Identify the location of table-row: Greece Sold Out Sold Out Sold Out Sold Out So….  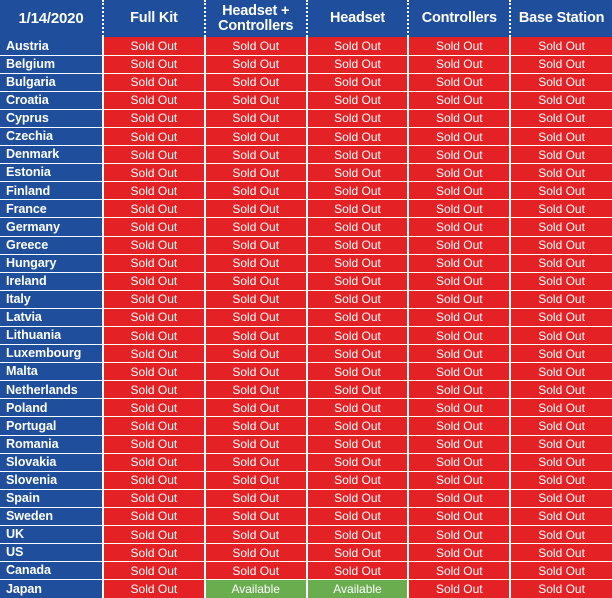
(306, 245).